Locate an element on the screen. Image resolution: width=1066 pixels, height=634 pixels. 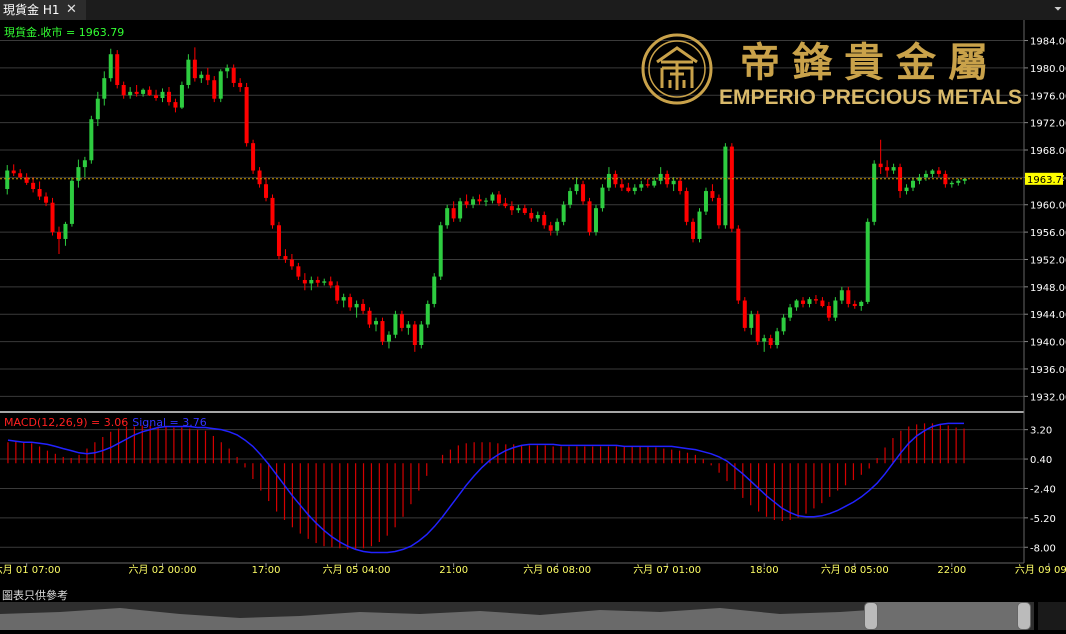
time-tick-label: 22:00 is located at coordinates (951, 570).